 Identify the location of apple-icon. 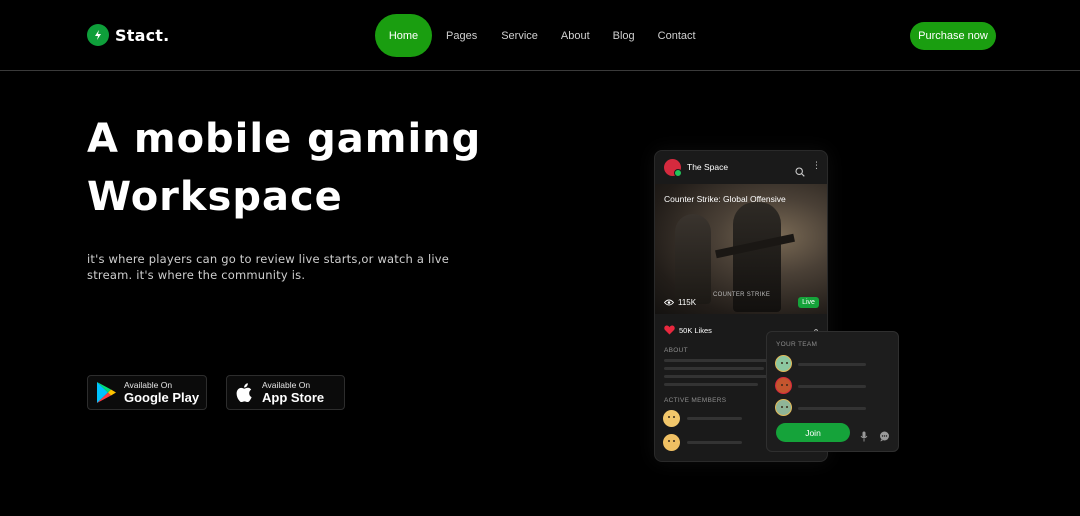
(244, 392).